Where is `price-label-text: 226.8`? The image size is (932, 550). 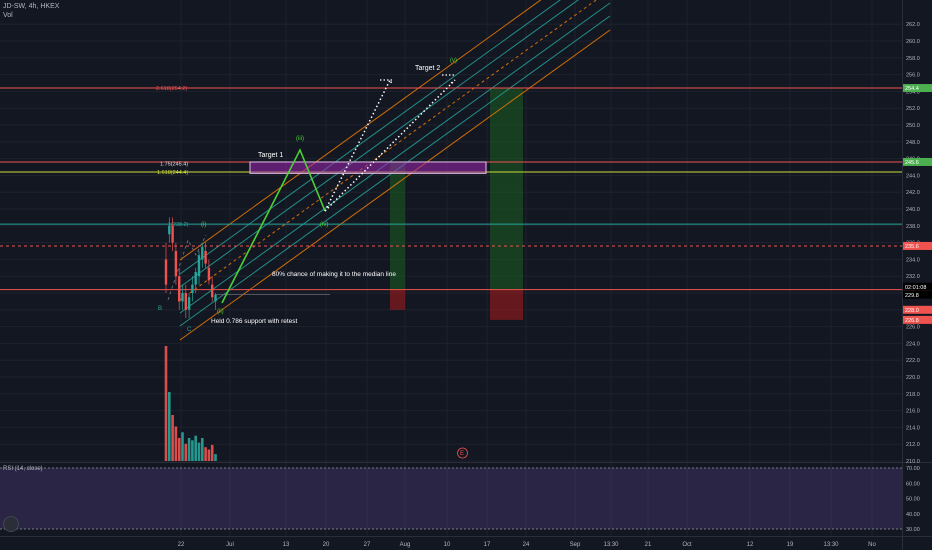
price-label-text: 226.8 is located at coordinates (912, 321).